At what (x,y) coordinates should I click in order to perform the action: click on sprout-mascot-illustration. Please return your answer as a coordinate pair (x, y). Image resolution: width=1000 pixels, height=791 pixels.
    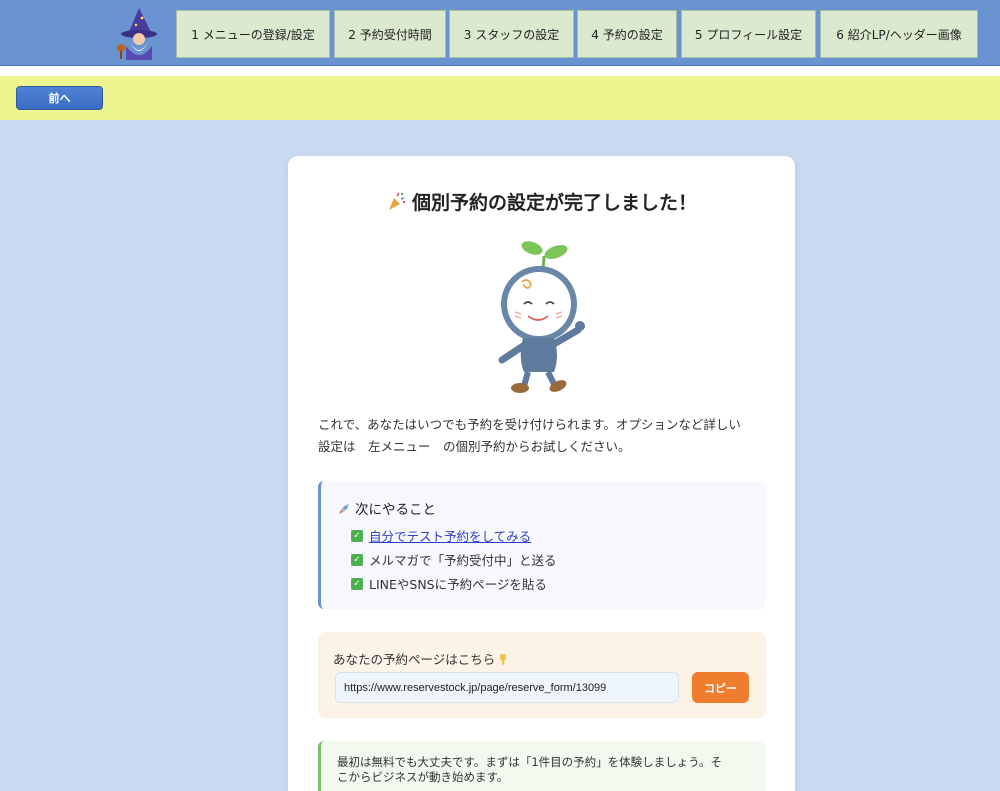
    Looking at the image, I should click on (541, 317).